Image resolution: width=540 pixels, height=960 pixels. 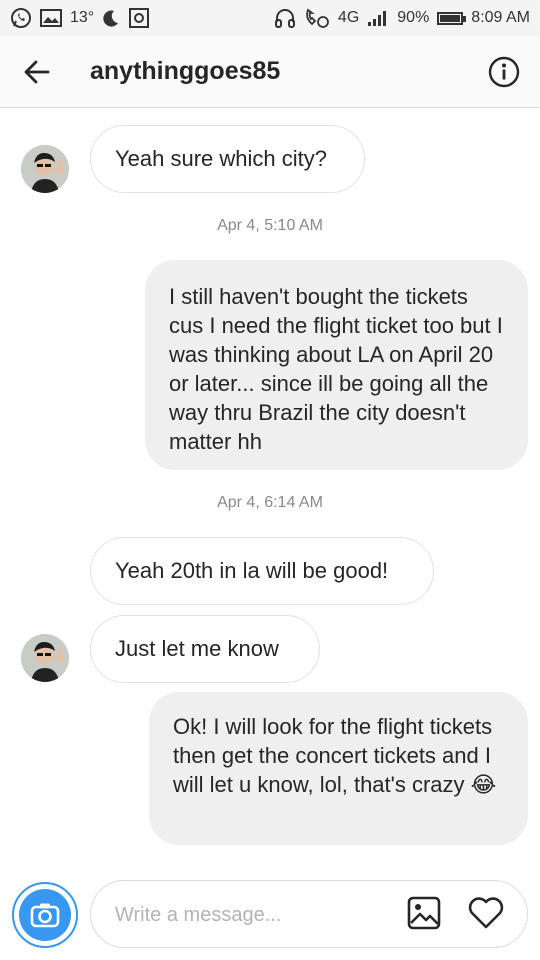 I want to click on like-button, so click(x=486, y=914).